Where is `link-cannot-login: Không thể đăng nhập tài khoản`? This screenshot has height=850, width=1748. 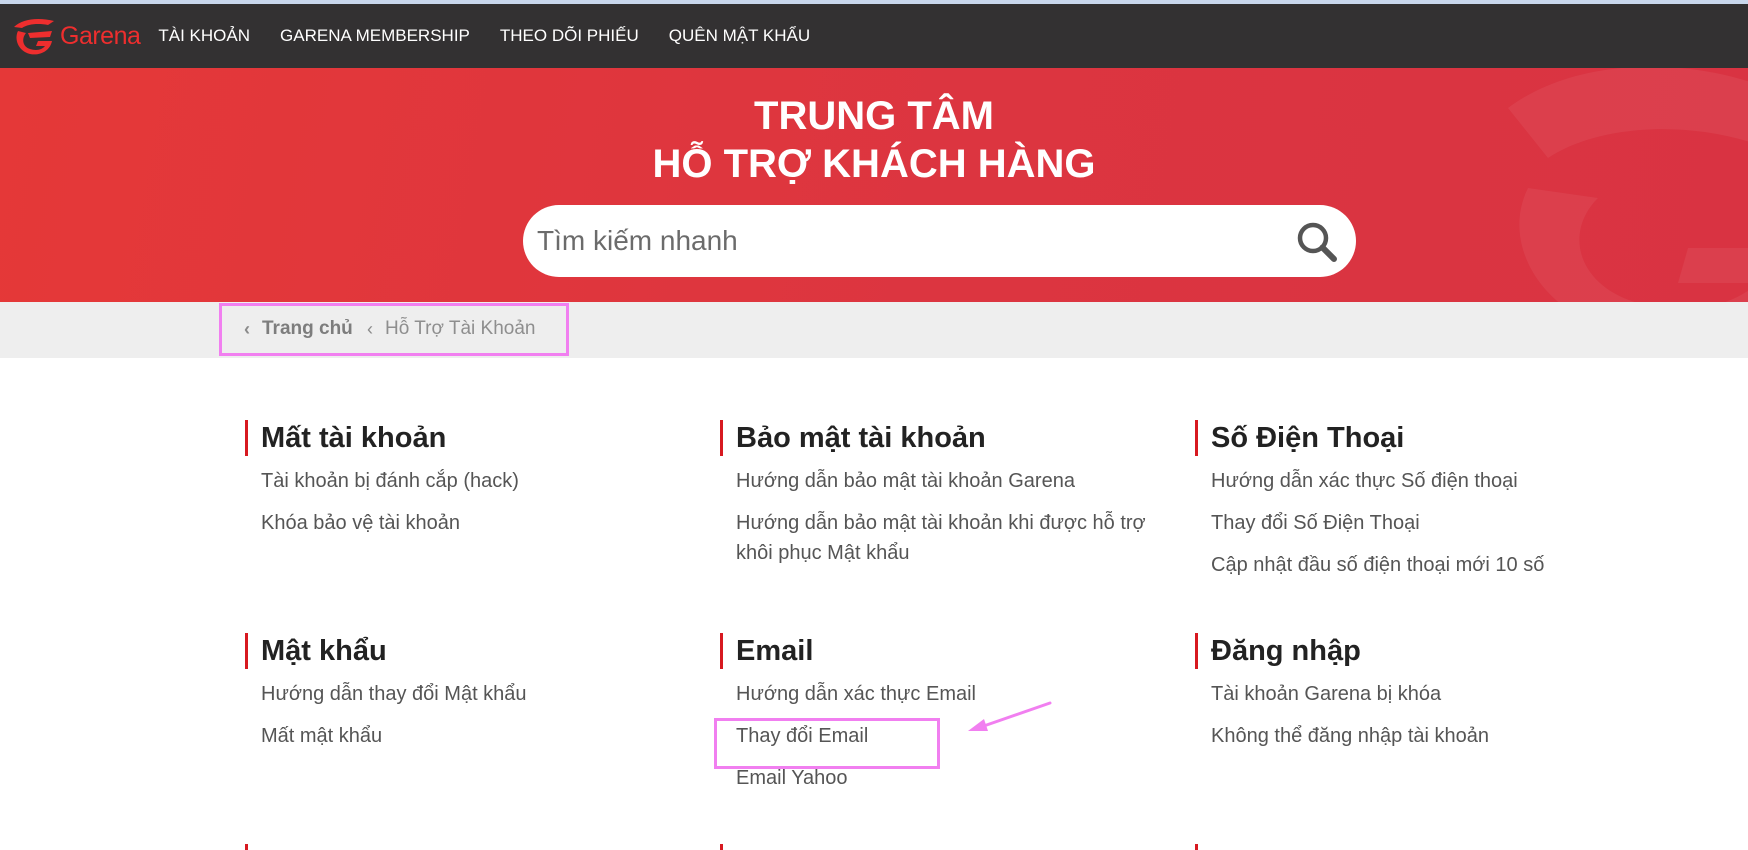 link-cannot-login: Không thể đăng nhập tài khoản is located at coordinates (1423, 736).